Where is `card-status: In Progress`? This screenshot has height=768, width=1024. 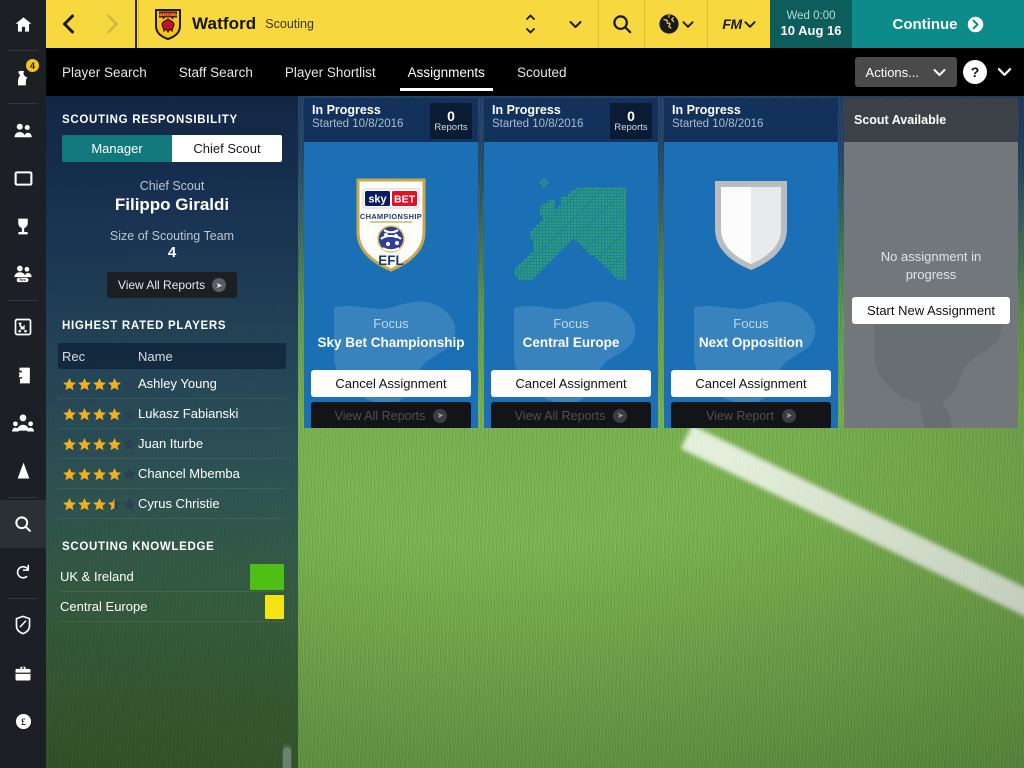
card-status: In Progress is located at coordinates (706, 110).